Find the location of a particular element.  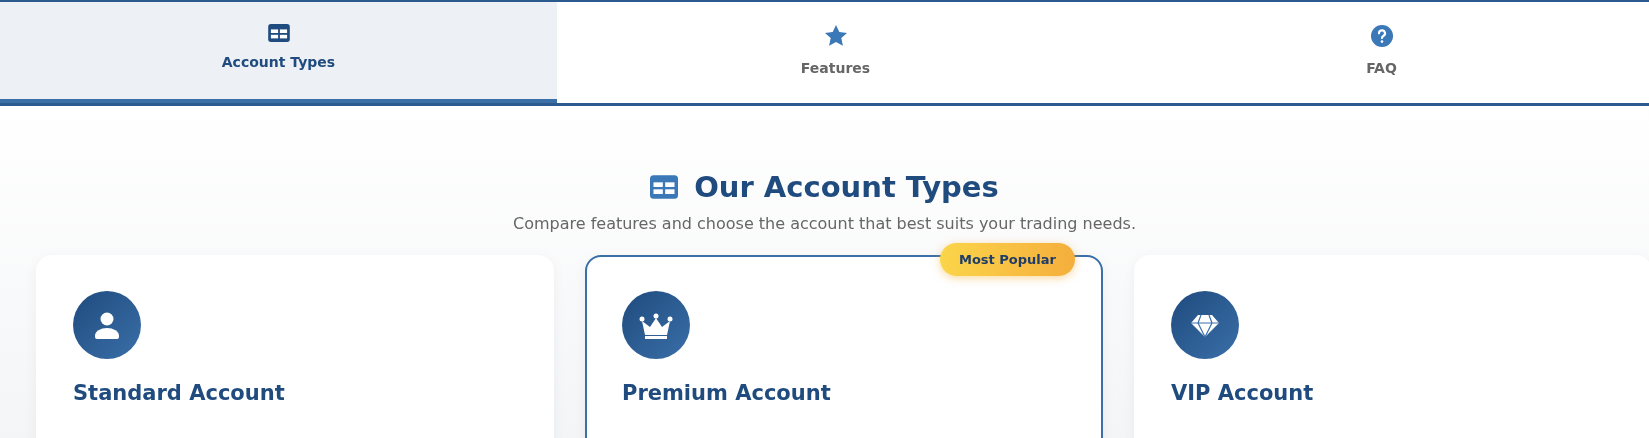

card-title: VIP Account is located at coordinates (1243, 393).